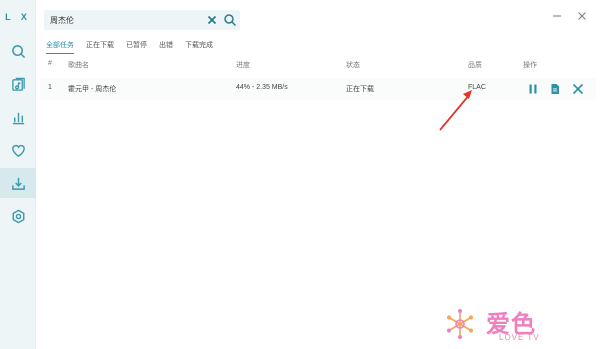 This screenshot has width=600, height=349. What do you see at coordinates (136, 47) in the screenshot?
I see `tab-paused: 已暂停` at bounding box center [136, 47].